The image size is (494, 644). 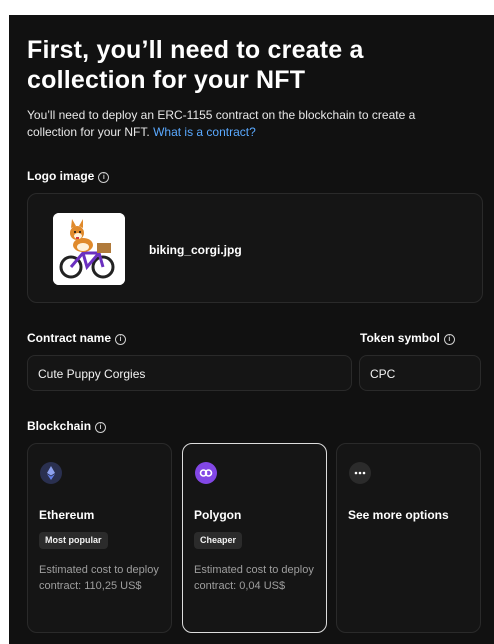 What do you see at coordinates (206, 473) in the screenshot?
I see `polygon-icon` at bounding box center [206, 473].